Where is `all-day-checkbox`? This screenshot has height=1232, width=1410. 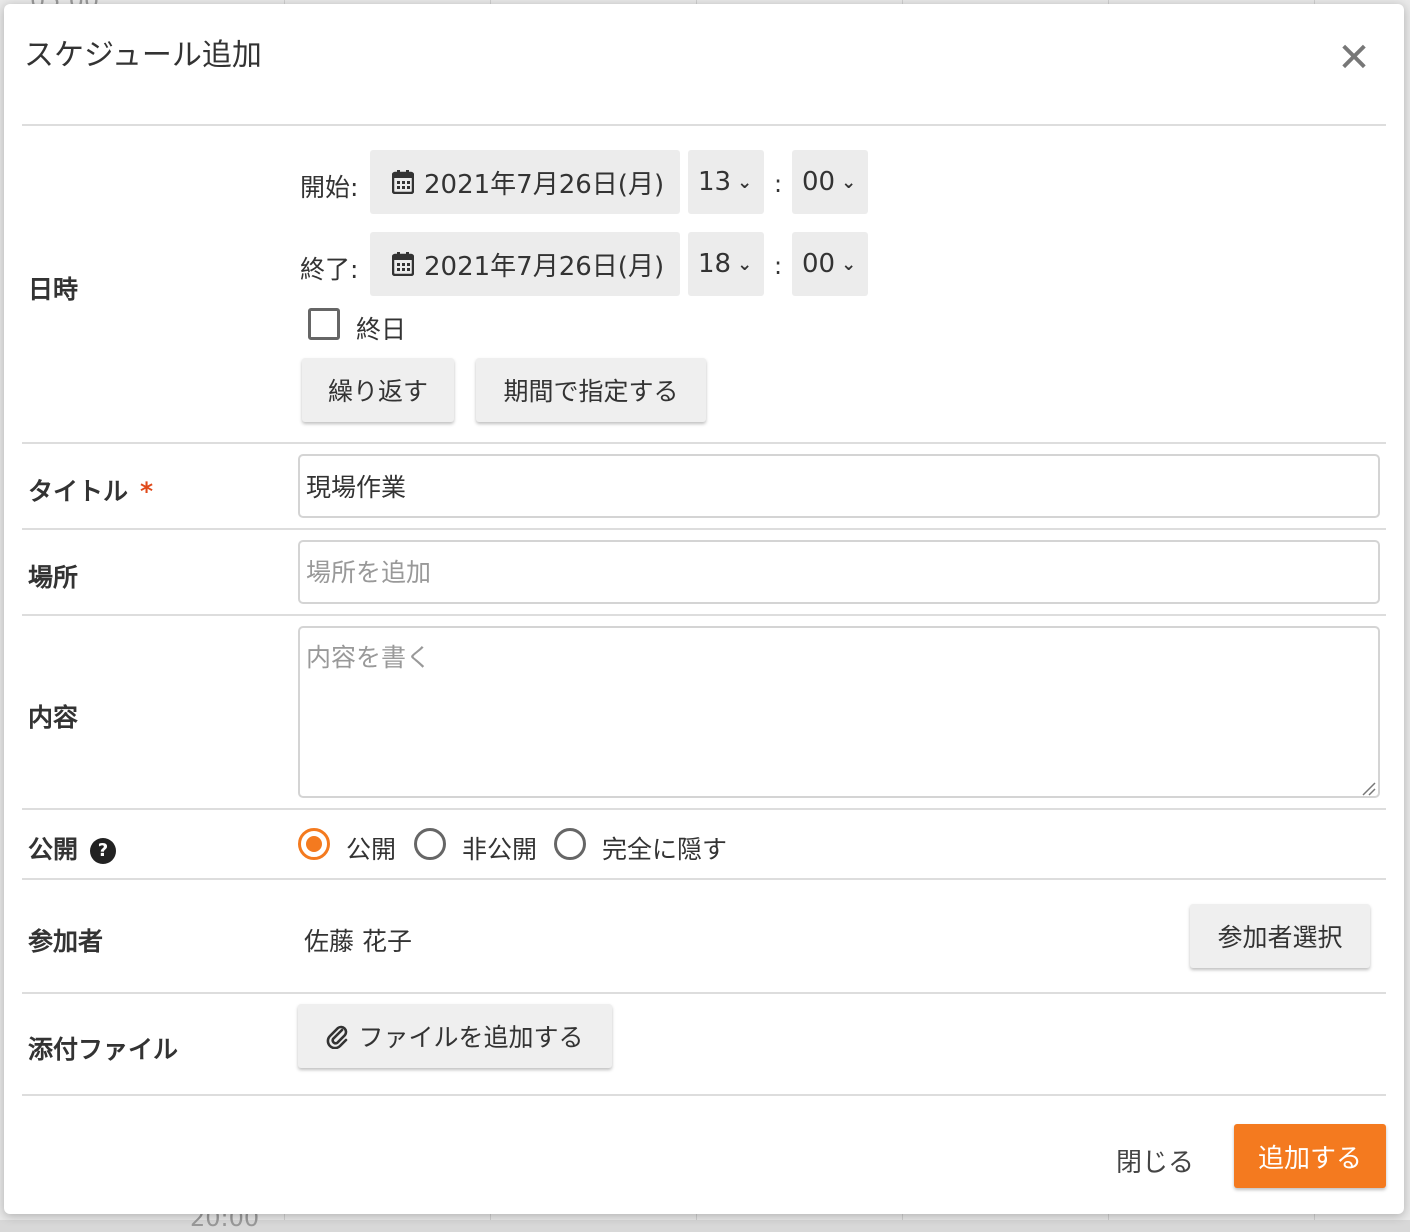
all-day-checkbox is located at coordinates (324, 324).